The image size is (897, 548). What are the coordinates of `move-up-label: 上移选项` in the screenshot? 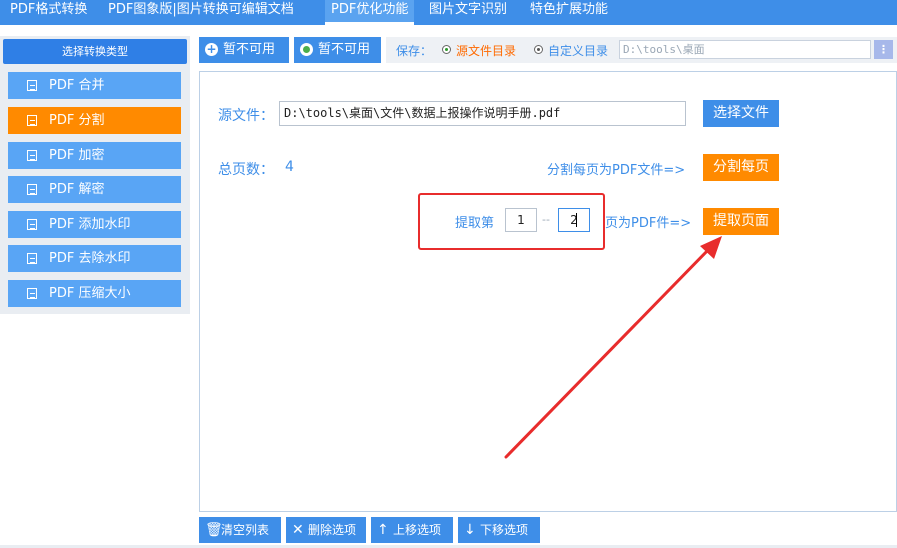 It's located at (417, 530).